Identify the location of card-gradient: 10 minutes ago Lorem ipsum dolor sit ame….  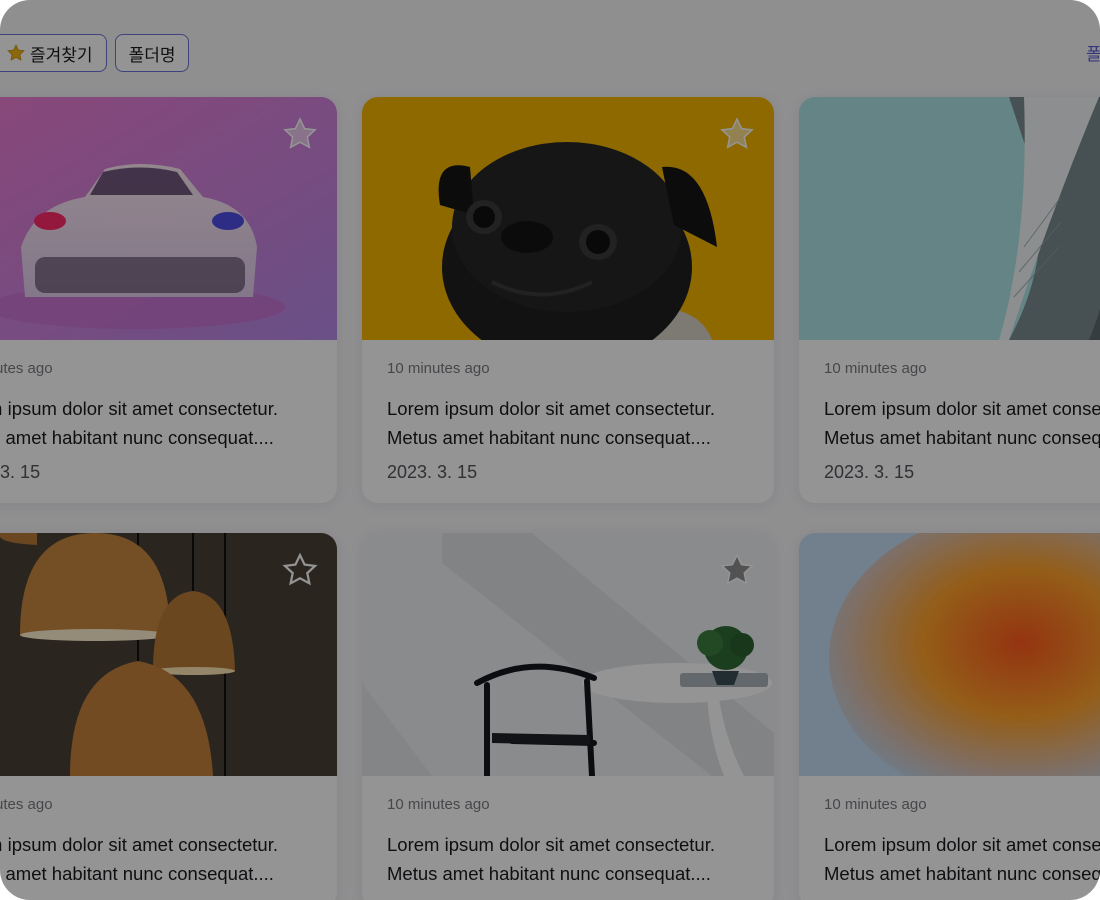
(949, 716).